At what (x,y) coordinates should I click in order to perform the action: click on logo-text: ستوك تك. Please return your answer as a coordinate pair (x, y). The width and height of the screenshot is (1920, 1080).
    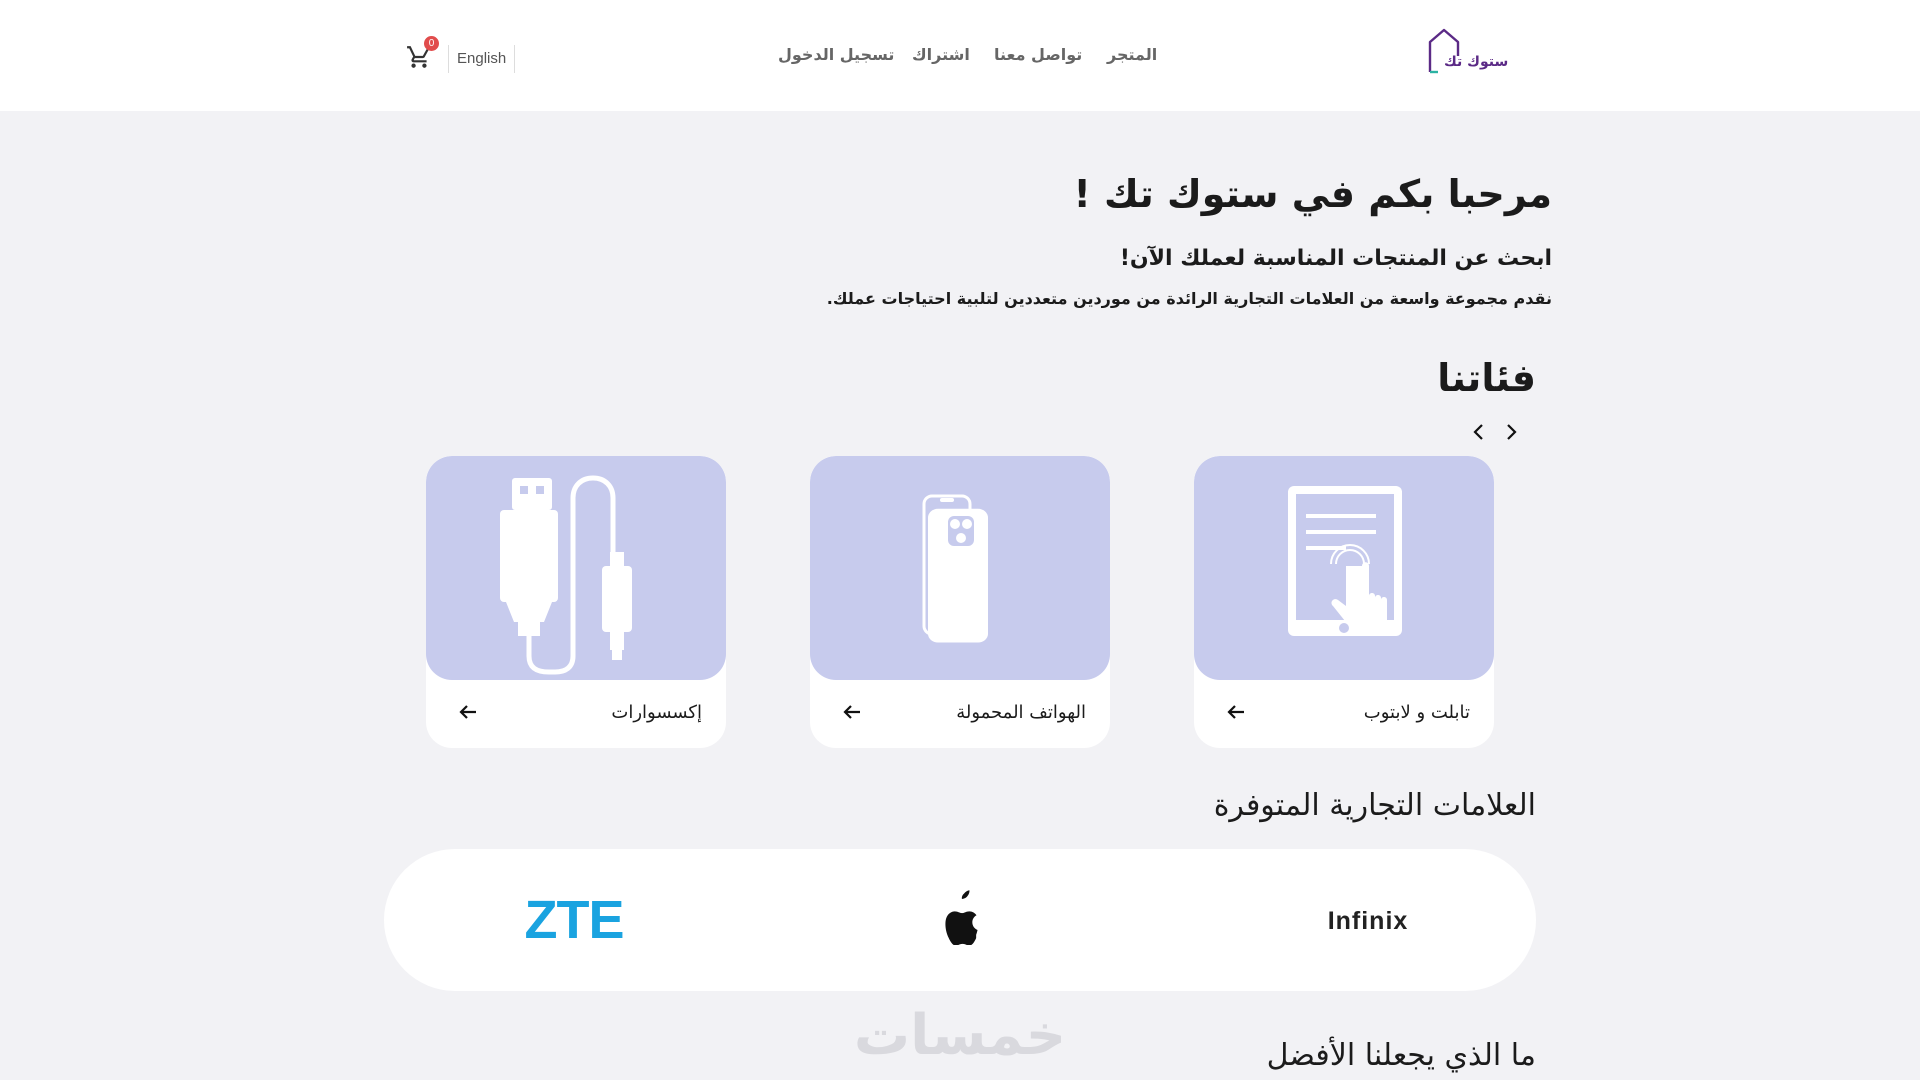
    Looking at the image, I should click on (1476, 62).